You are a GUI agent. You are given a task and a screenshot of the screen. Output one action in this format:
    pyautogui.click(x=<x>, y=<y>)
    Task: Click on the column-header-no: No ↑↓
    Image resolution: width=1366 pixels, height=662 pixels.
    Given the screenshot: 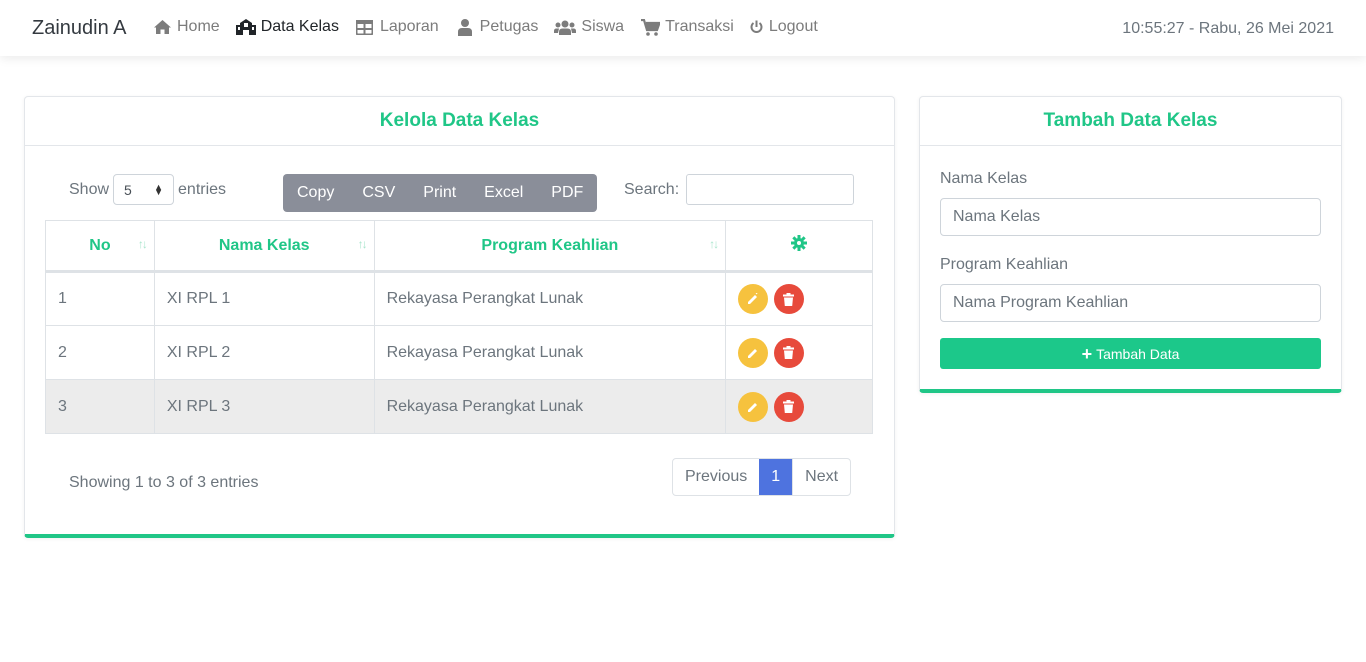 What is the action you would take?
    pyautogui.click(x=100, y=246)
    